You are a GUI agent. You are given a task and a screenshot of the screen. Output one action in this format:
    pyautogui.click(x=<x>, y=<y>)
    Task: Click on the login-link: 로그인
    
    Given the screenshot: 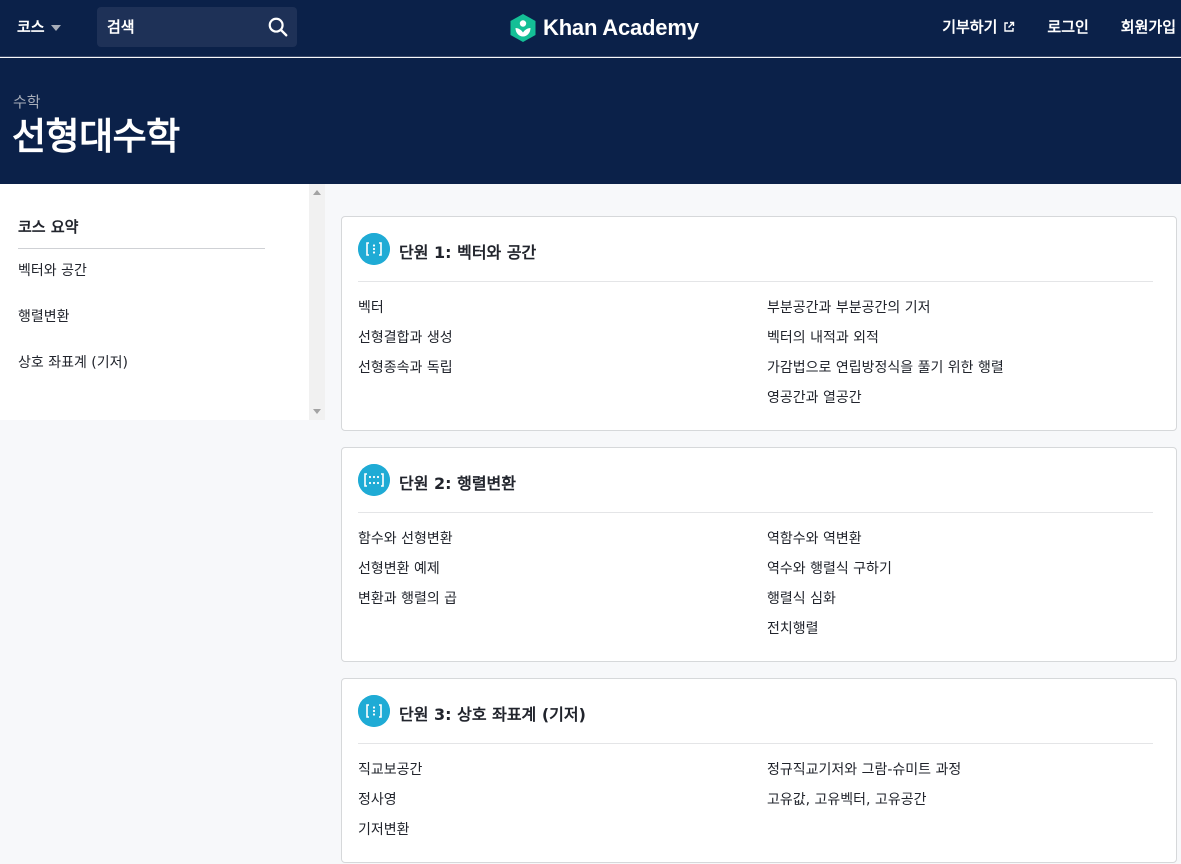 What is the action you would take?
    pyautogui.click(x=1067, y=26)
    